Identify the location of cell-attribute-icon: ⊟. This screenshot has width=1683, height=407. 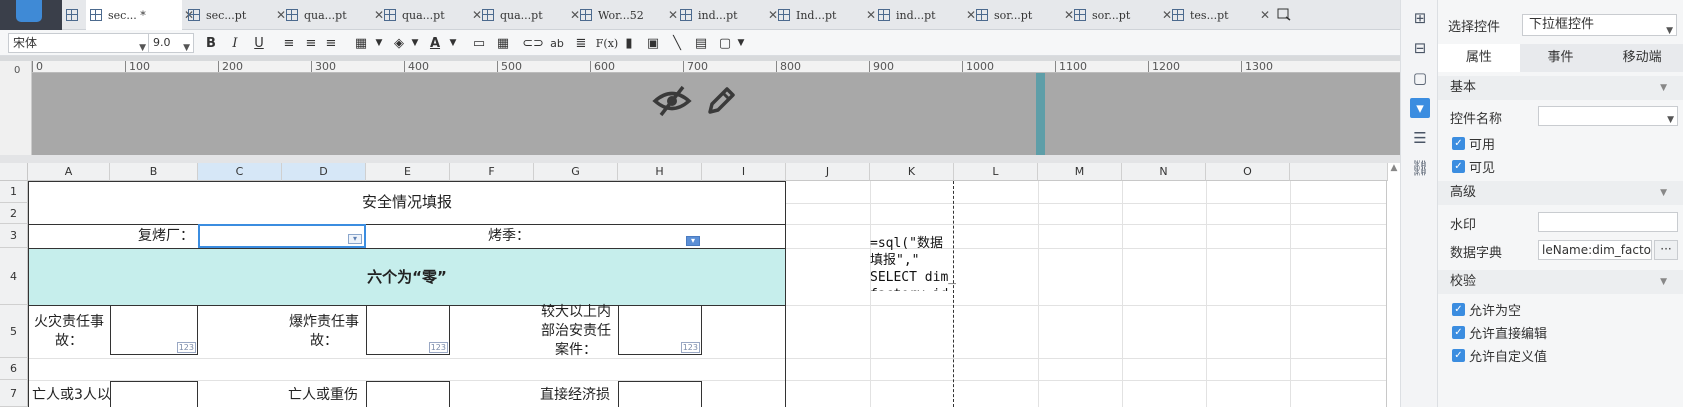
(1420, 48).